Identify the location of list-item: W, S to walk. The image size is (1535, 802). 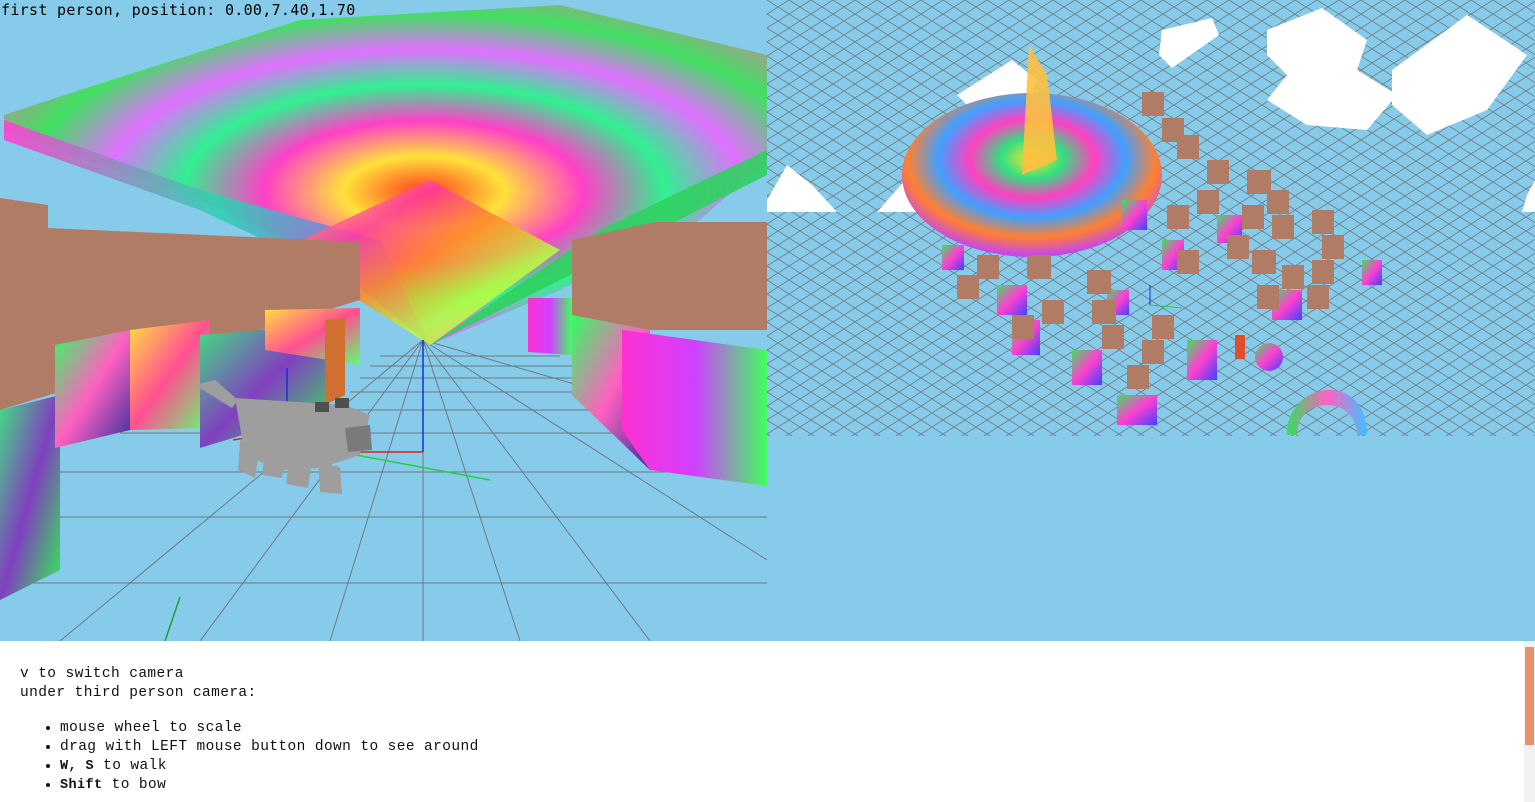
(269, 766).